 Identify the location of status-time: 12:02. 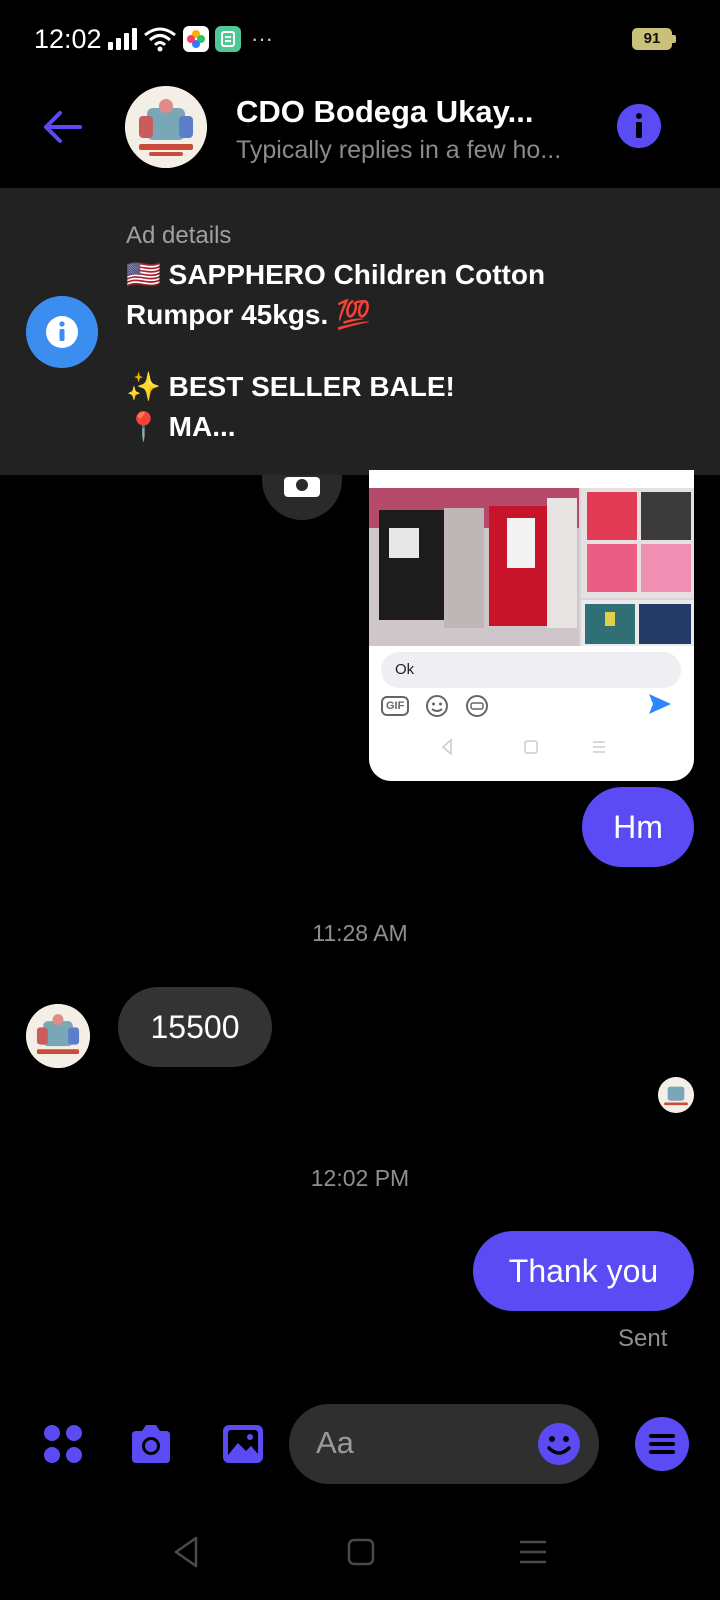
(68, 39).